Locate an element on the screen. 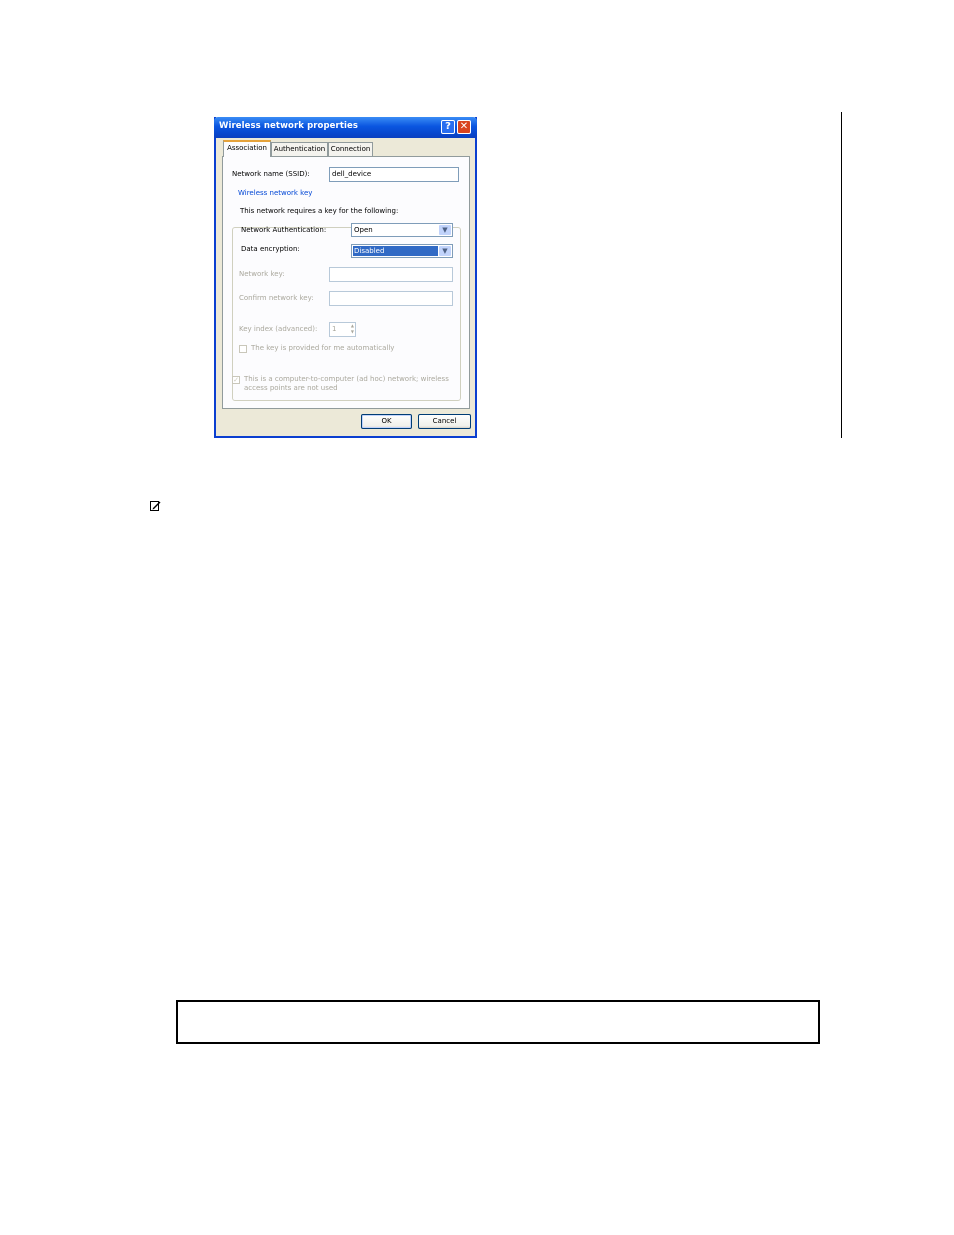 The height and width of the screenshot is (1235, 954). ssid-label: Network name (SSID): is located at coordinates (271, 174).